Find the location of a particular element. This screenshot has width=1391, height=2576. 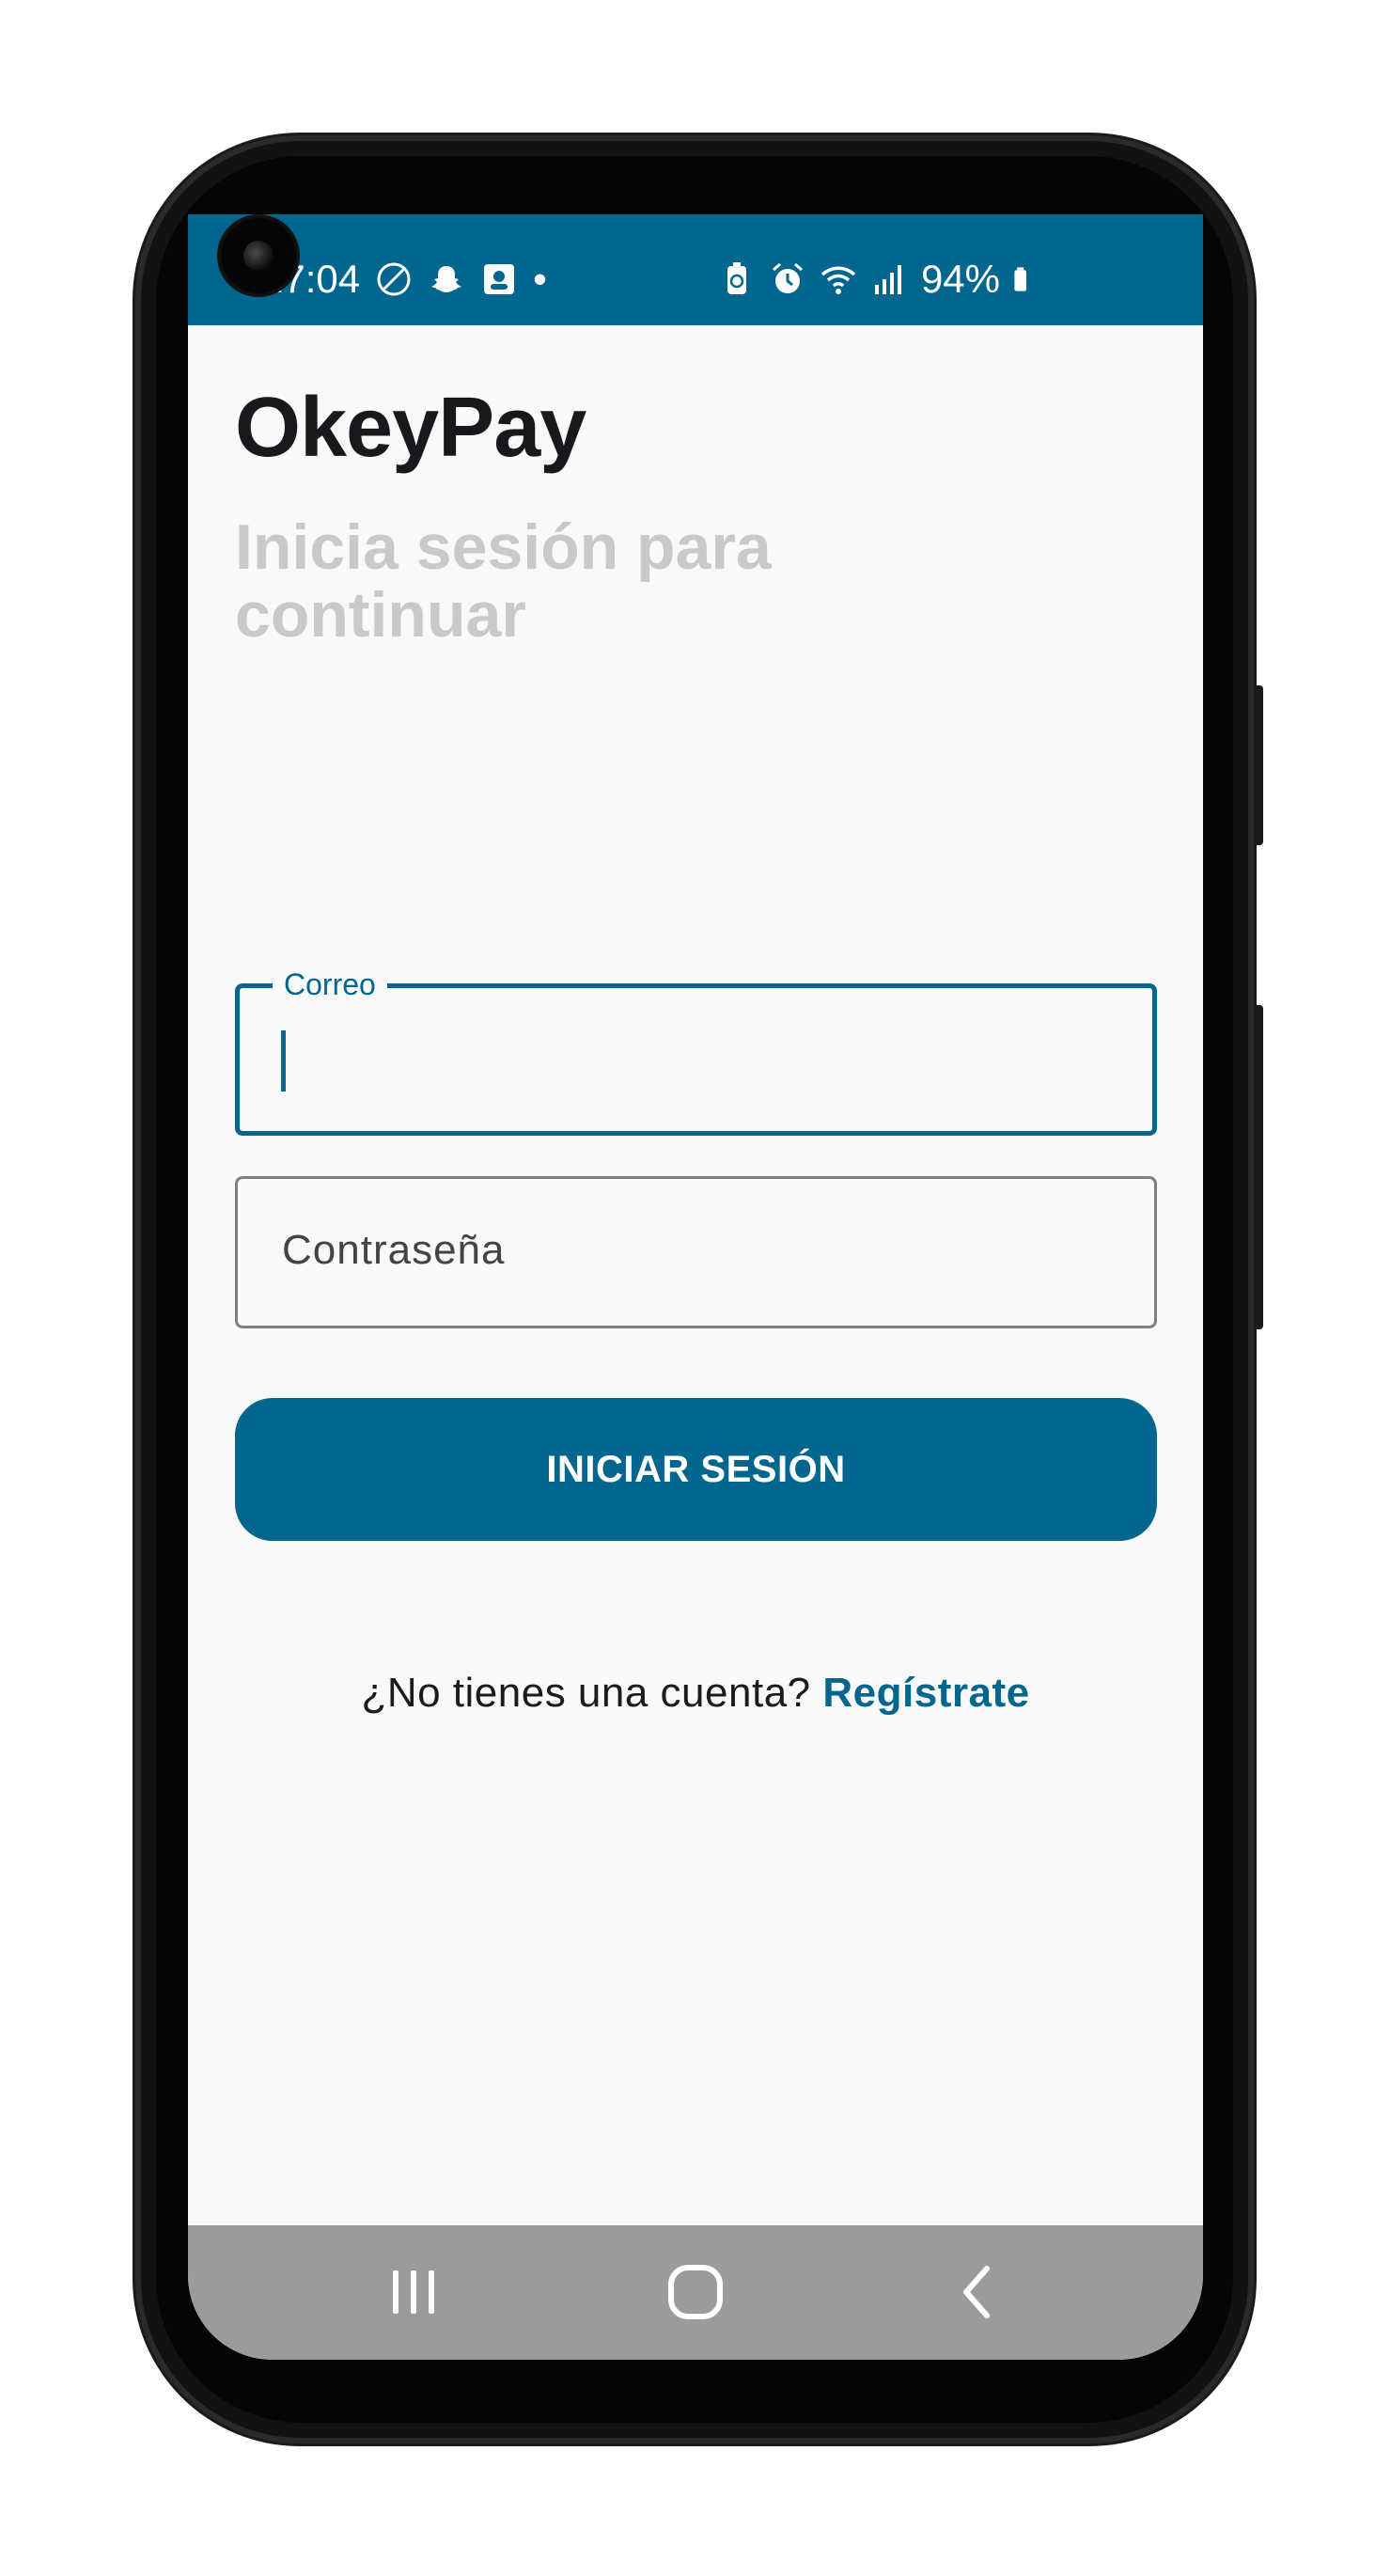

login-button: INICIAR SESIÓN is located at coordinates (696, 1470).